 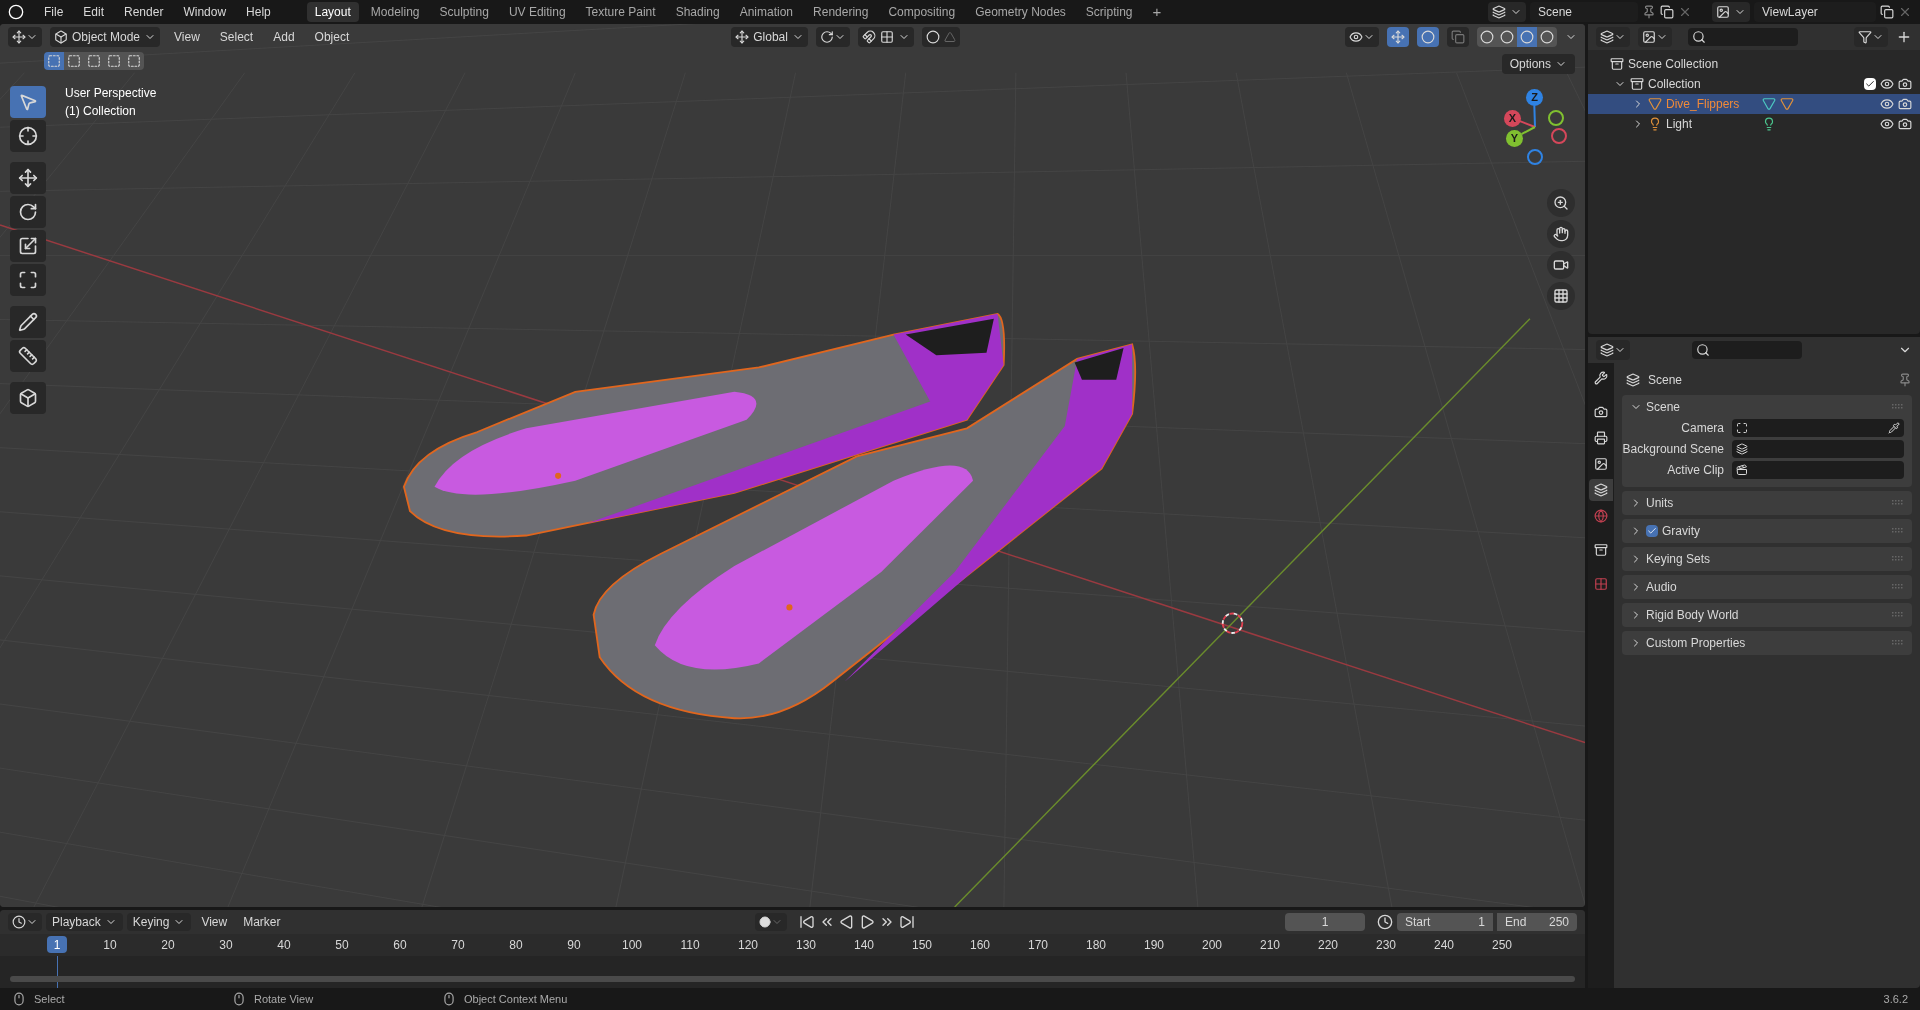 What do you see at coordinates (1769, 124) in the screenshot?
I see `light-data-icon` at bounding box center [1769, 124].